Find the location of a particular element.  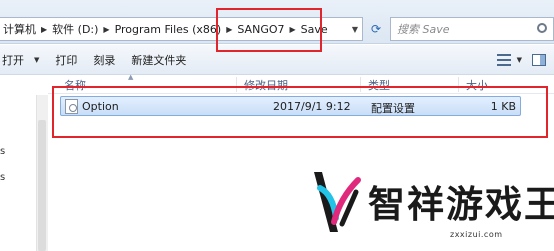

command-toolbar: 打开 ▼ 打印 刻录 新建文件夹 ▼ is located at coordinates (277, 60).